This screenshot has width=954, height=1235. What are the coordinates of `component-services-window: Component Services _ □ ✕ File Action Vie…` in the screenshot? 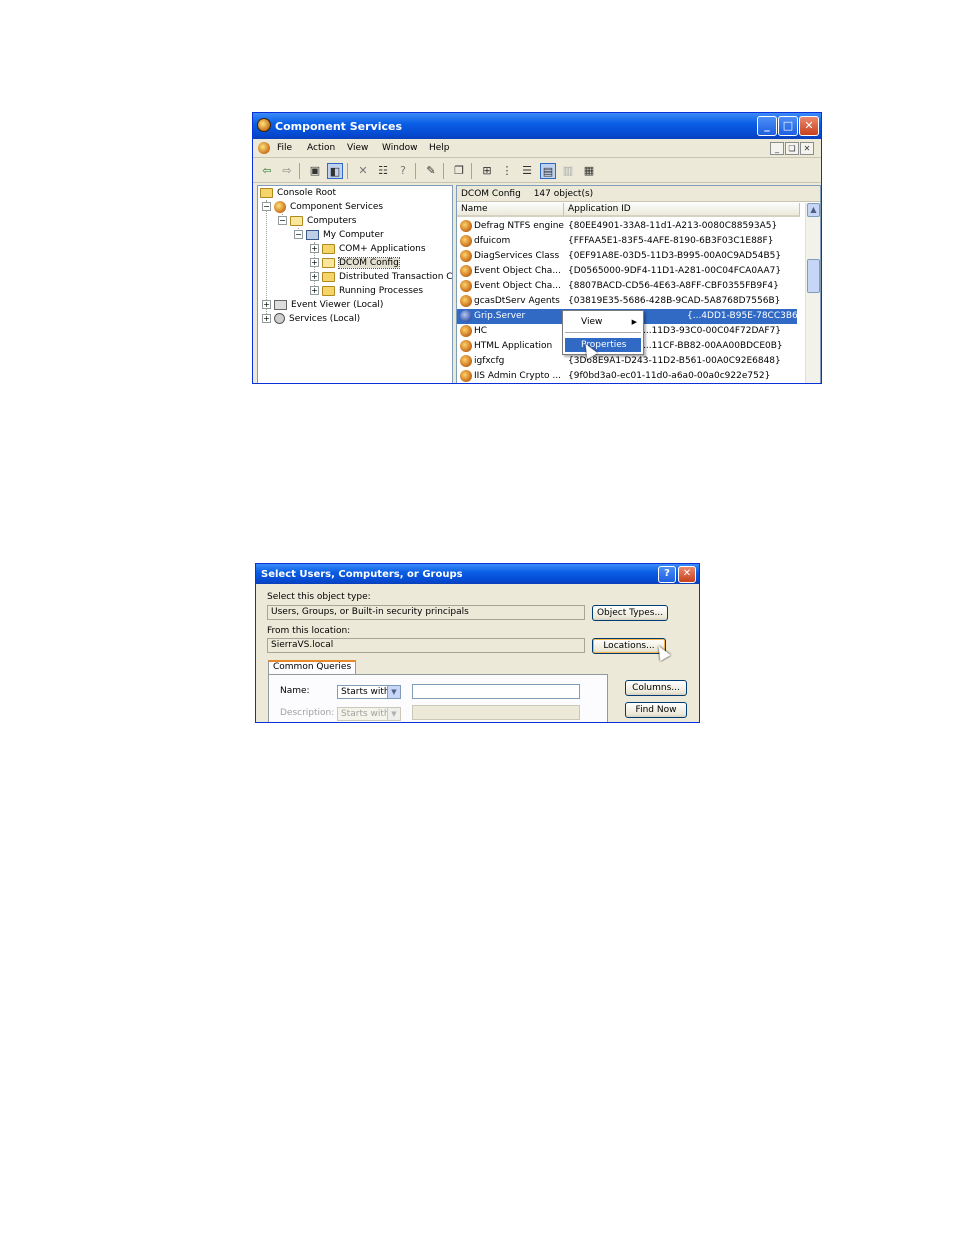 It's located at (537, 248).